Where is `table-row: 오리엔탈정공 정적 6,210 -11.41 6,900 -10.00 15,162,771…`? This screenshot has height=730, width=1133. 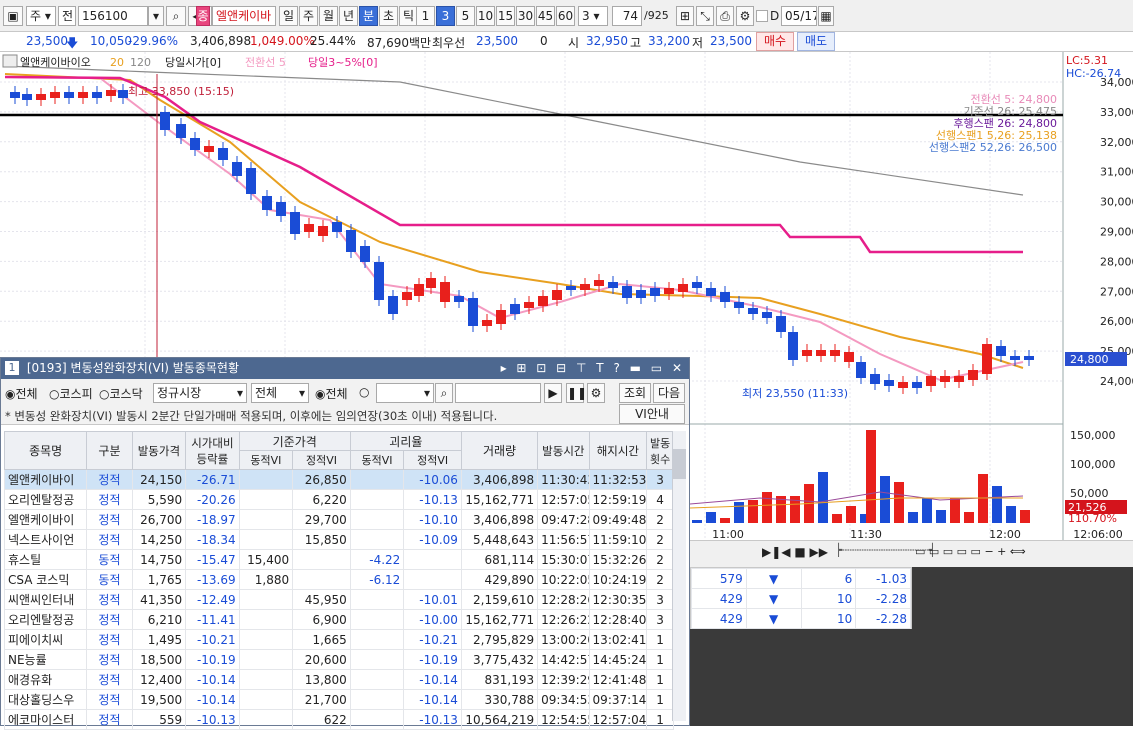
table-row: 오리엔탈정공 정적 6,210 -11.41 6,900 -10.00 15,162,771… is located at coordinates (338, 619).